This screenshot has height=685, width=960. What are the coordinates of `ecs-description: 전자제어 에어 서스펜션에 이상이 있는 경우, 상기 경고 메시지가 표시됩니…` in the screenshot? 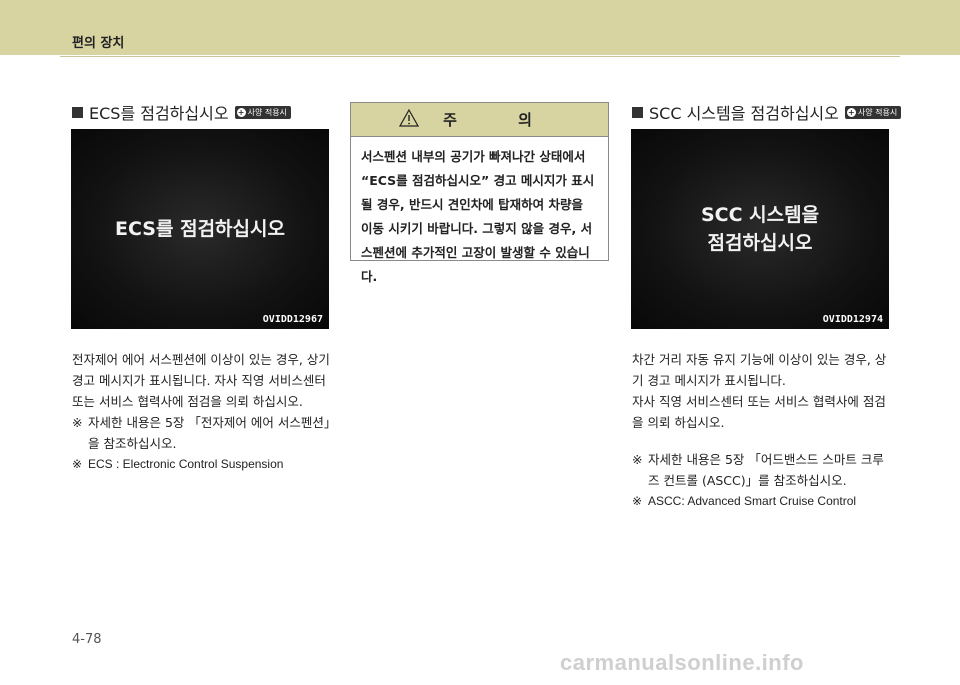 It's located at (203, 412).